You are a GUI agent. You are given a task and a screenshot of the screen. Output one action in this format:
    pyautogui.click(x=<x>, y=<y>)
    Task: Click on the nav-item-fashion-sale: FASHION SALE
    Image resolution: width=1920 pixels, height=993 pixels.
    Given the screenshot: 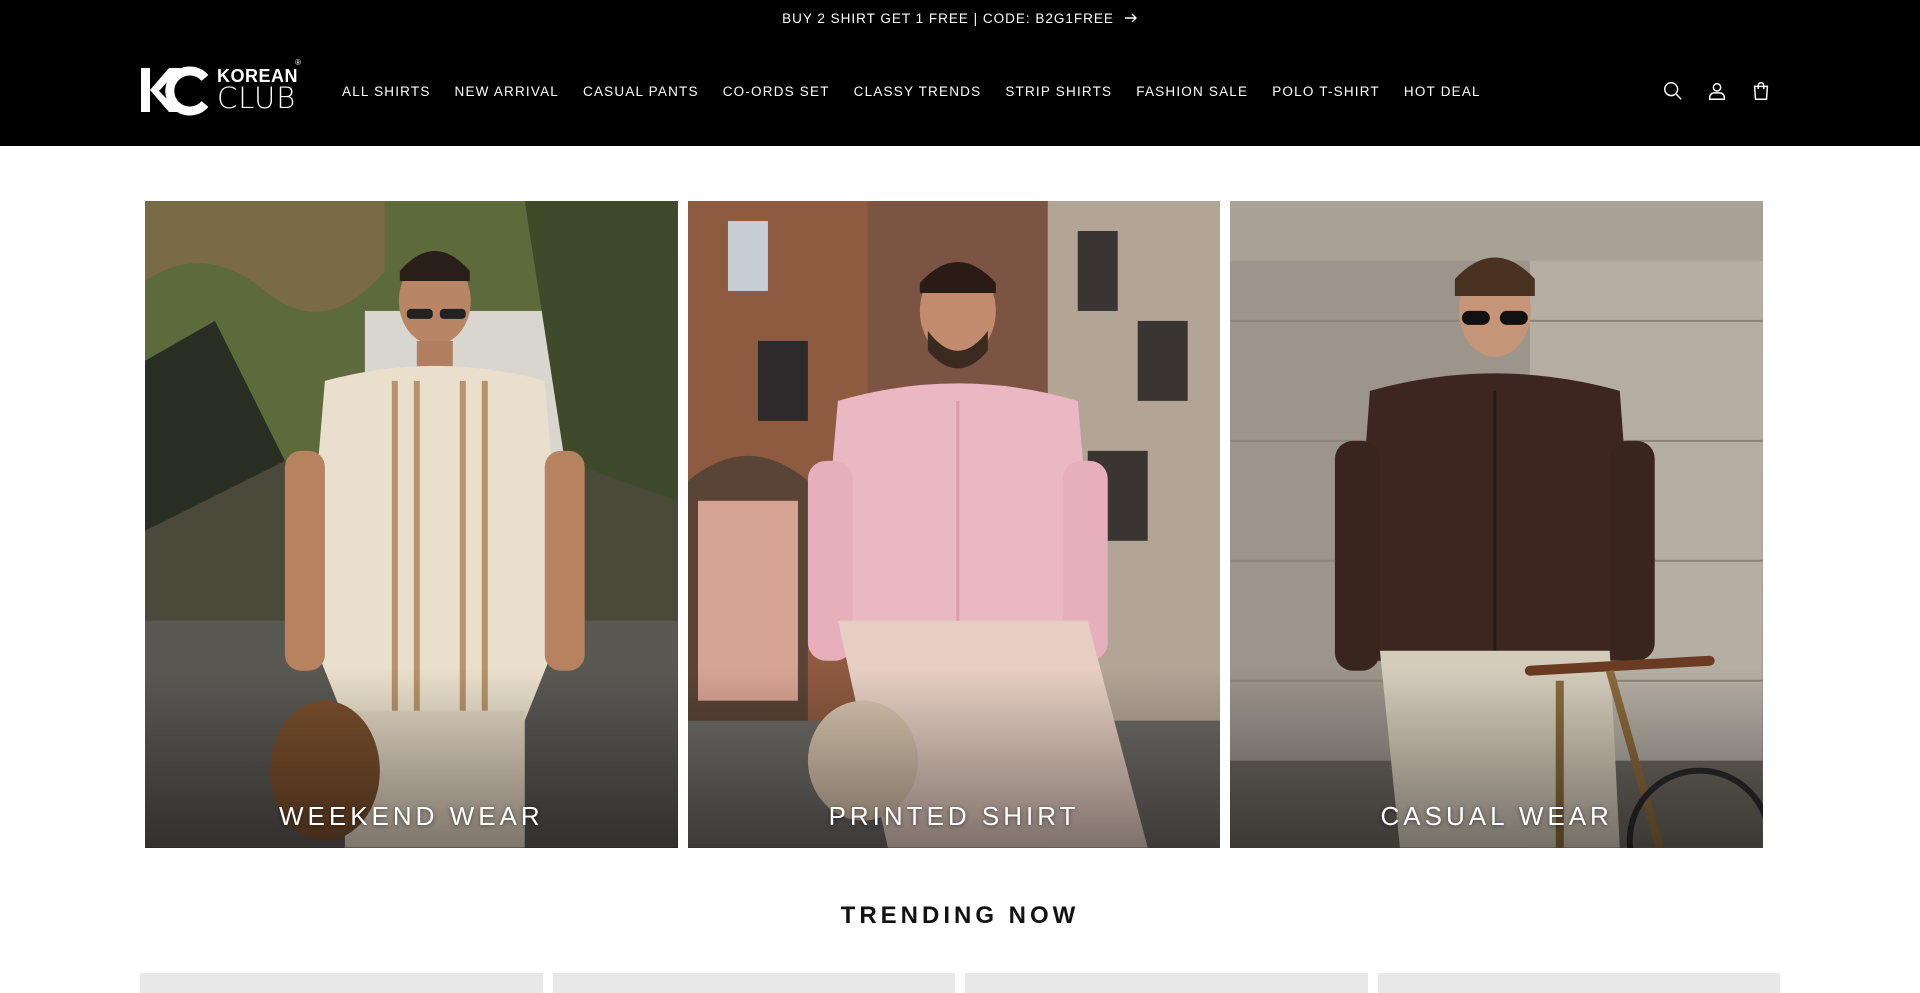 What is the action you would take?
    pyautogui.click(x=1192, y=91)
    